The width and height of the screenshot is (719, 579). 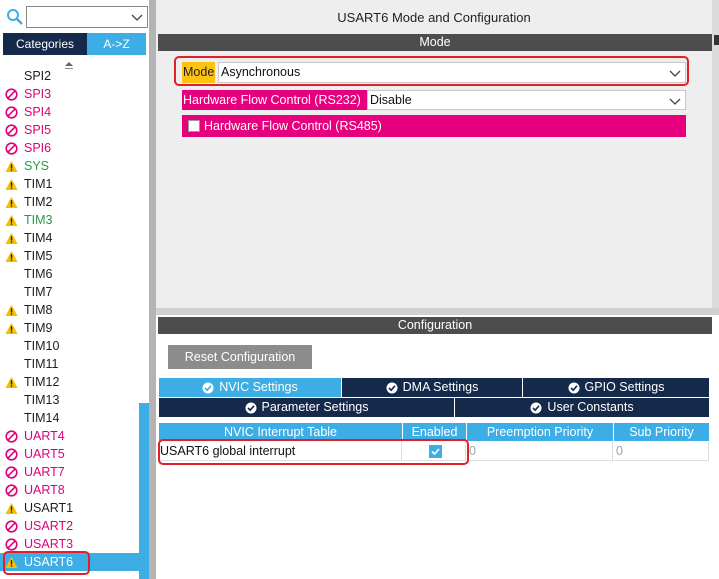 What do you see at coordinates (434, 126) in the screenshot?
I see `hfc-rs485-row: Hardware Flow Control (RS485)` at bounding box center [434, 126].